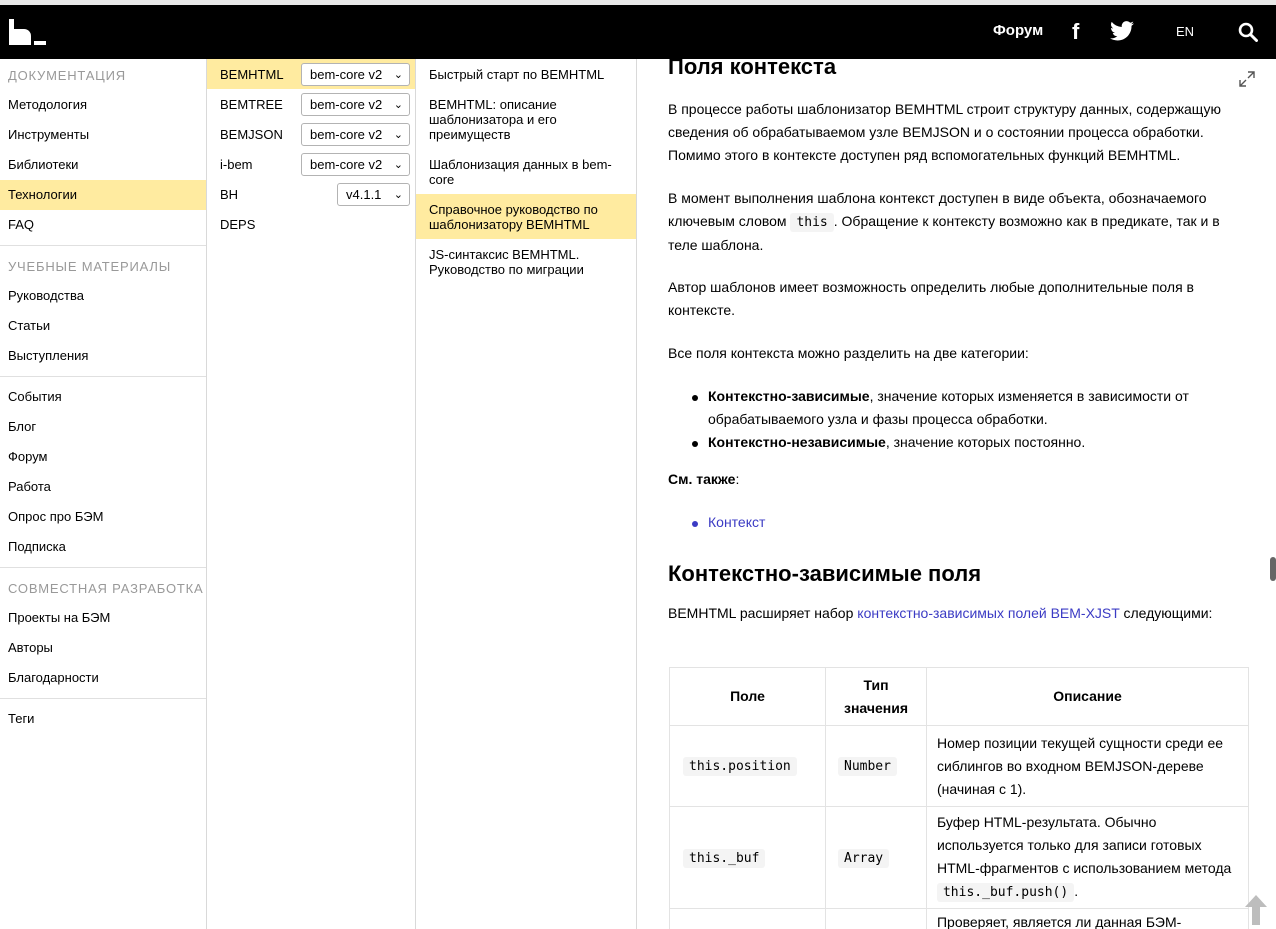 The width and height of the screenshot is (1276, 929). Describe the element at coordinates (959, 918) in the screenshot. I see `table-row: Проверяет, является ли данная БЭМ-` at that location.